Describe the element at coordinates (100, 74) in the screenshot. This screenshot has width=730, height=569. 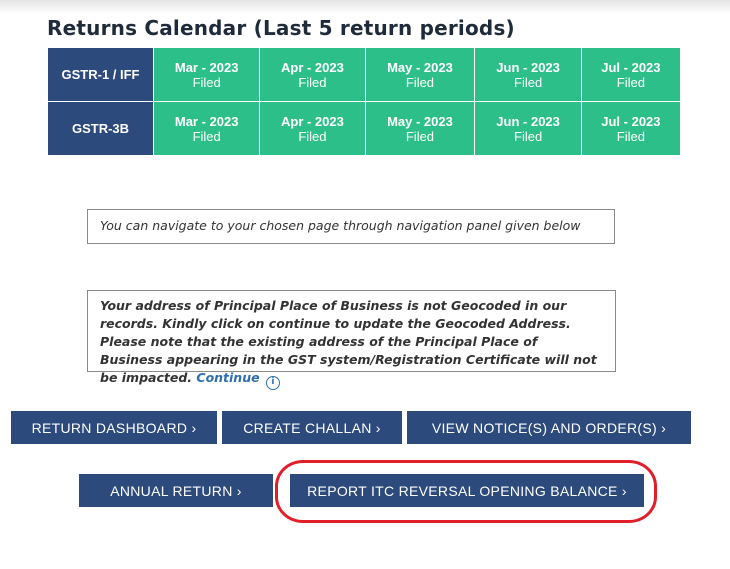
I see `row-header-gstr1: GSTR-1 / IFF` at that location.